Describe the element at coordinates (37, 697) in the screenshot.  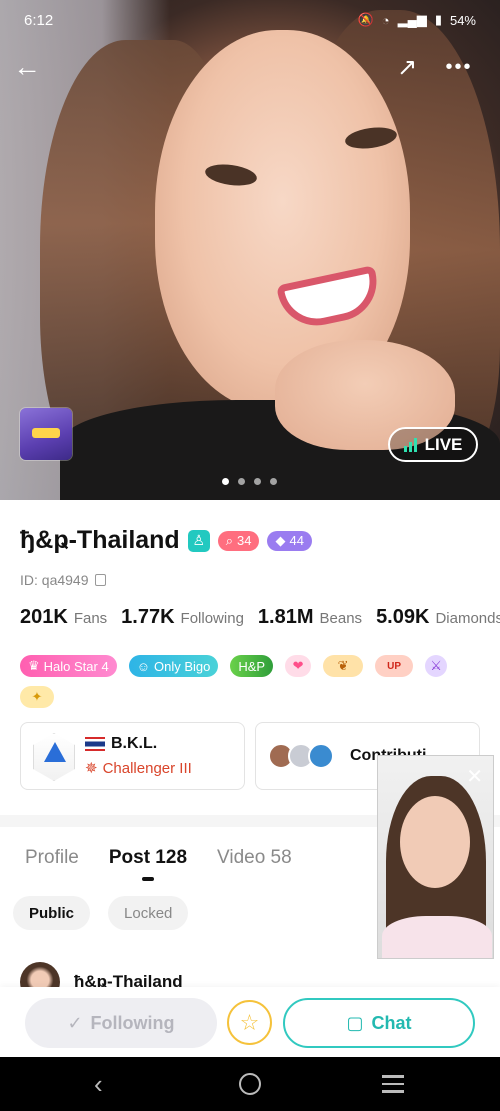
I see `gold-medal-icon: ✦` at that location.